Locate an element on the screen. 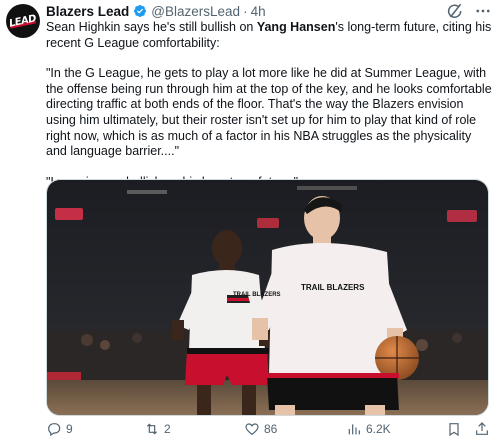 The image size is (500, 440). shirt-text-left: TRAIL BLAZERS is located at coordinates (257, 295).